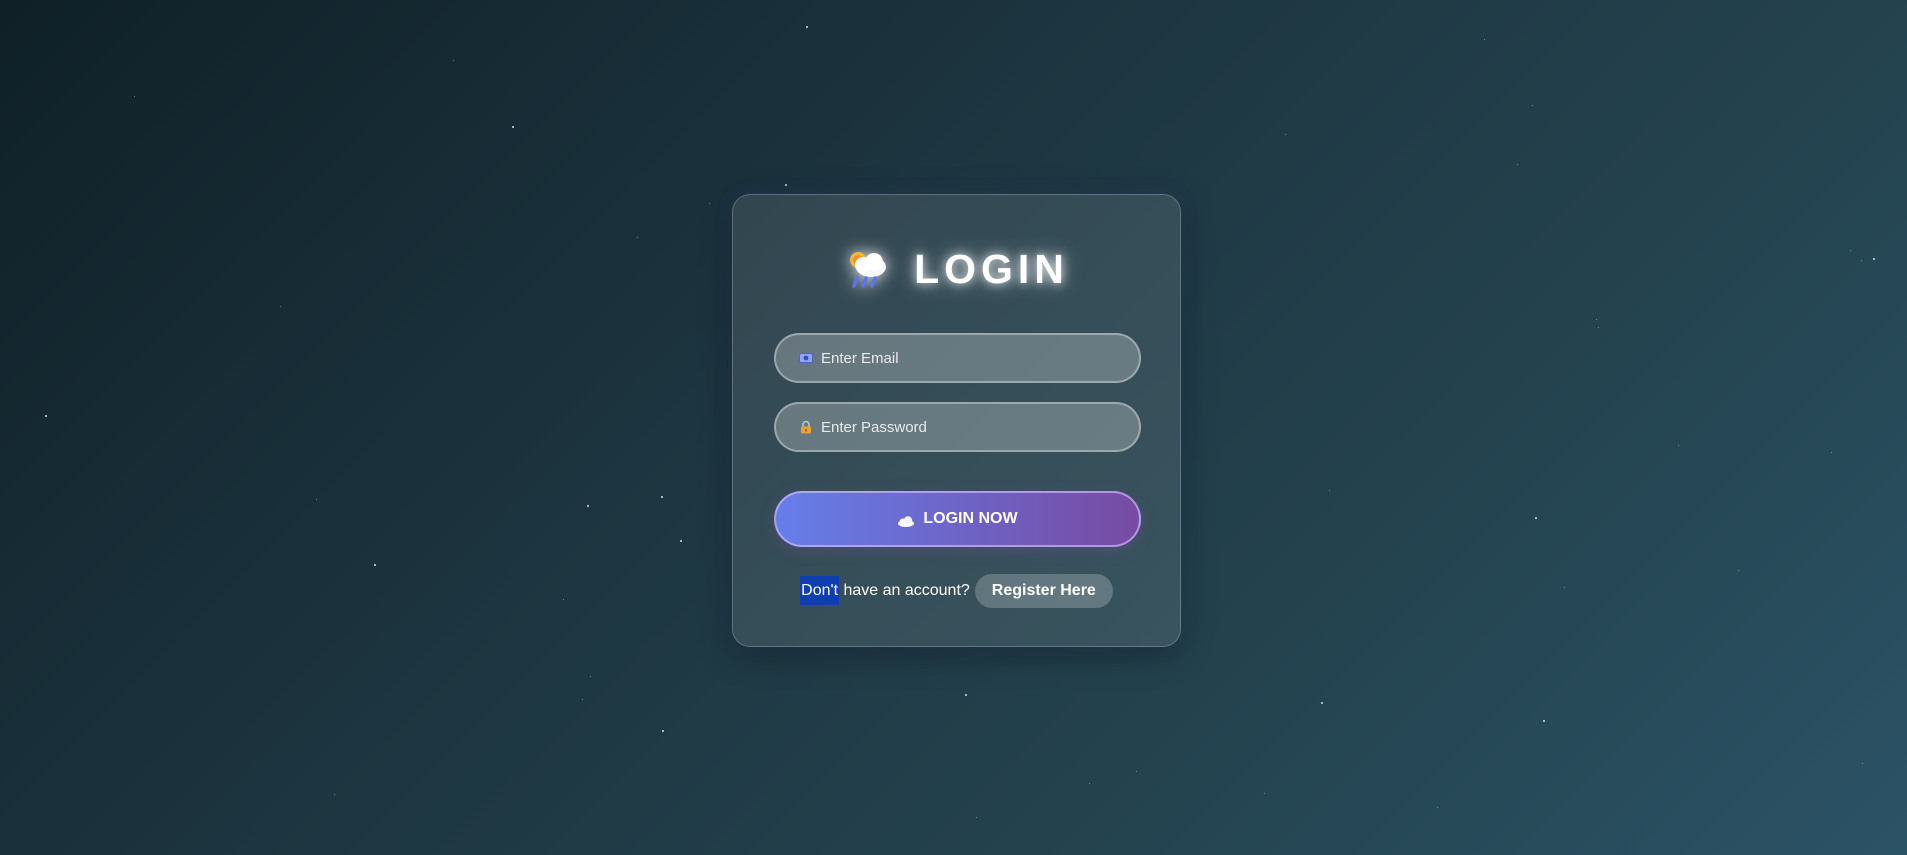 This screenshot has width=1907, height=855. I want to click on login-header: LOGIN, so click(956, 268).